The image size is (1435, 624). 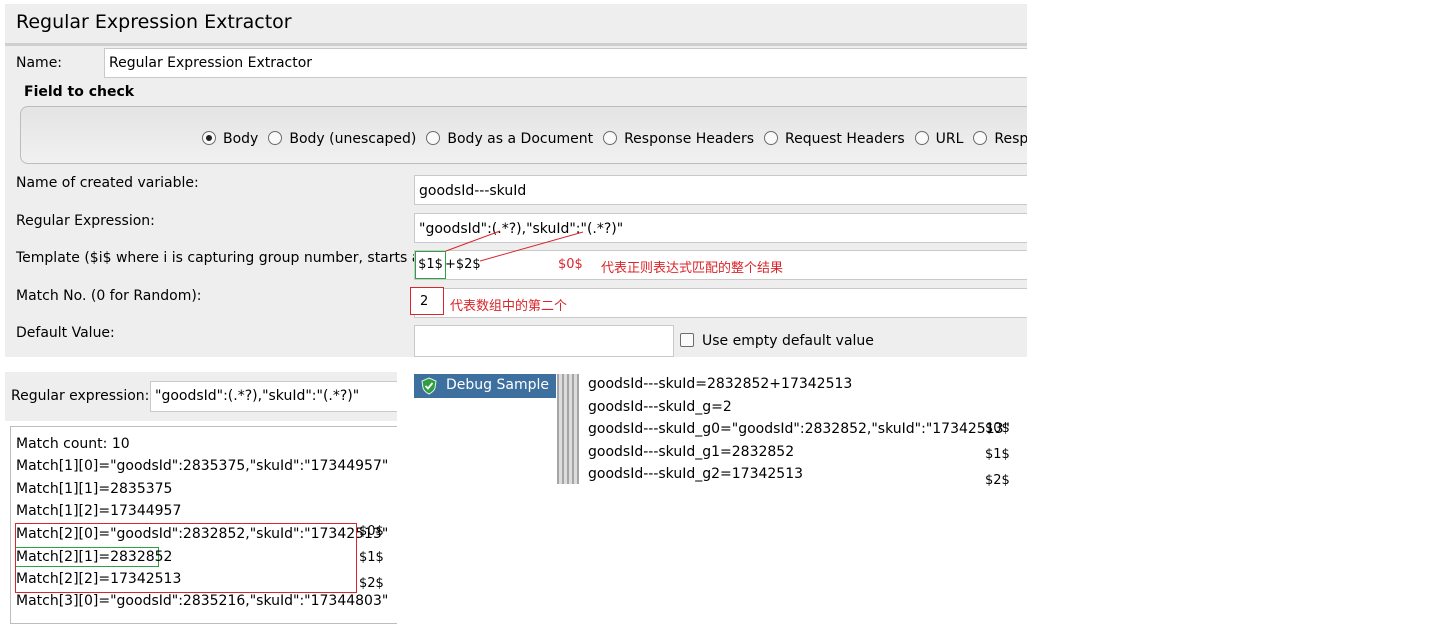 I want to click on tester-regex-label: Regular expression:, so click(x=80, y=396).